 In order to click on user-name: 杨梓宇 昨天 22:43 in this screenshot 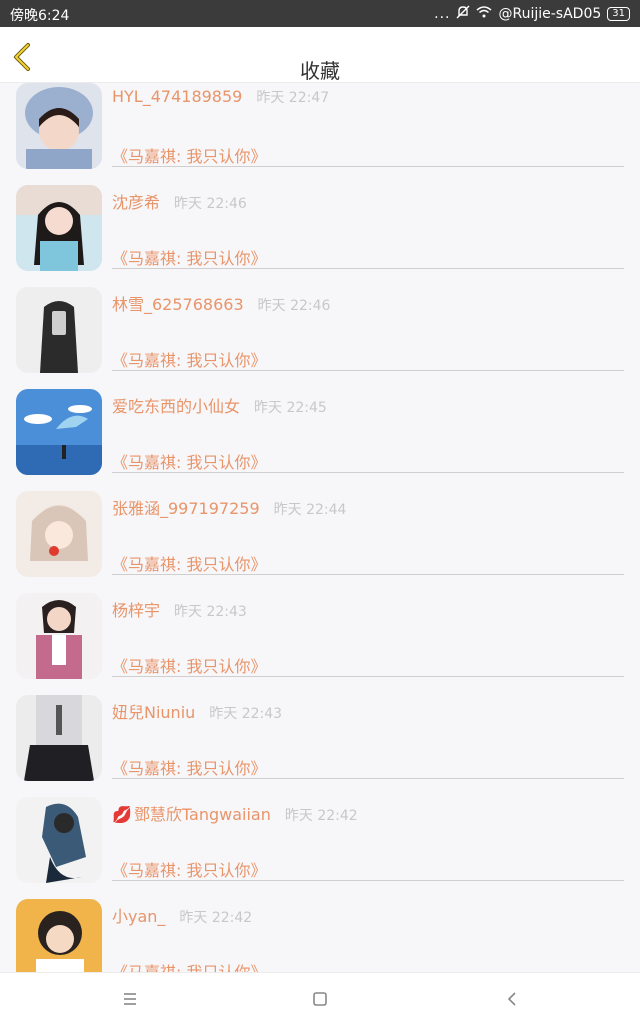, I will do `click(179, 609)`.